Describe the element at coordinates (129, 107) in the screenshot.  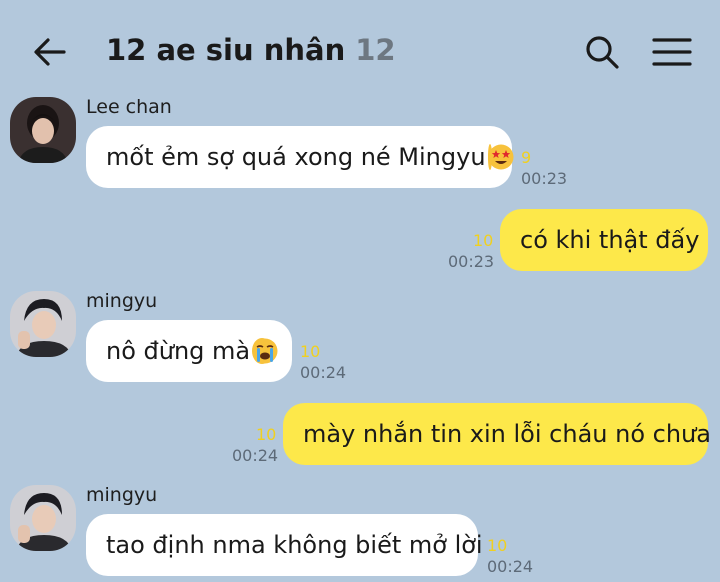
I see `sender-name: Lee chan` at that location.